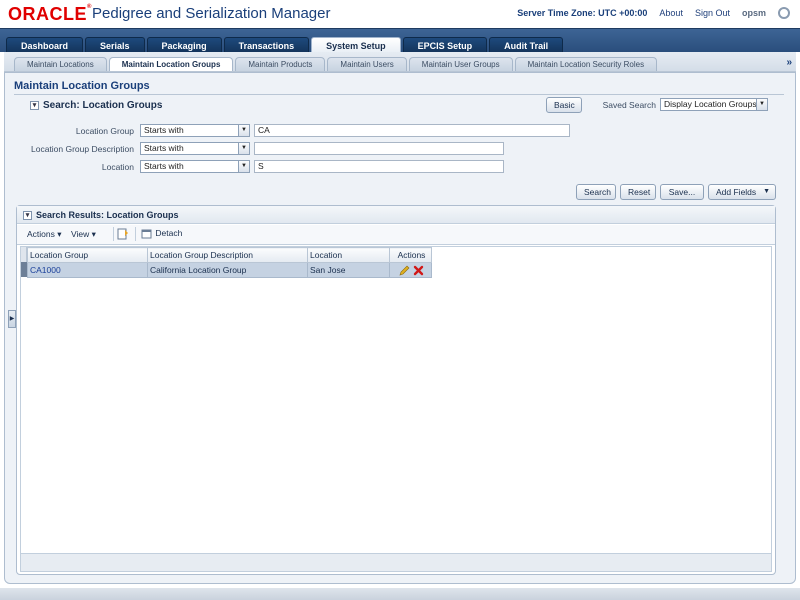 This screenshot has height=600, width=800. What do you see at coordinates (41, 234) in the screenshot?
I see `actions-menu-label: Actions` at bounding box center [41, 234].